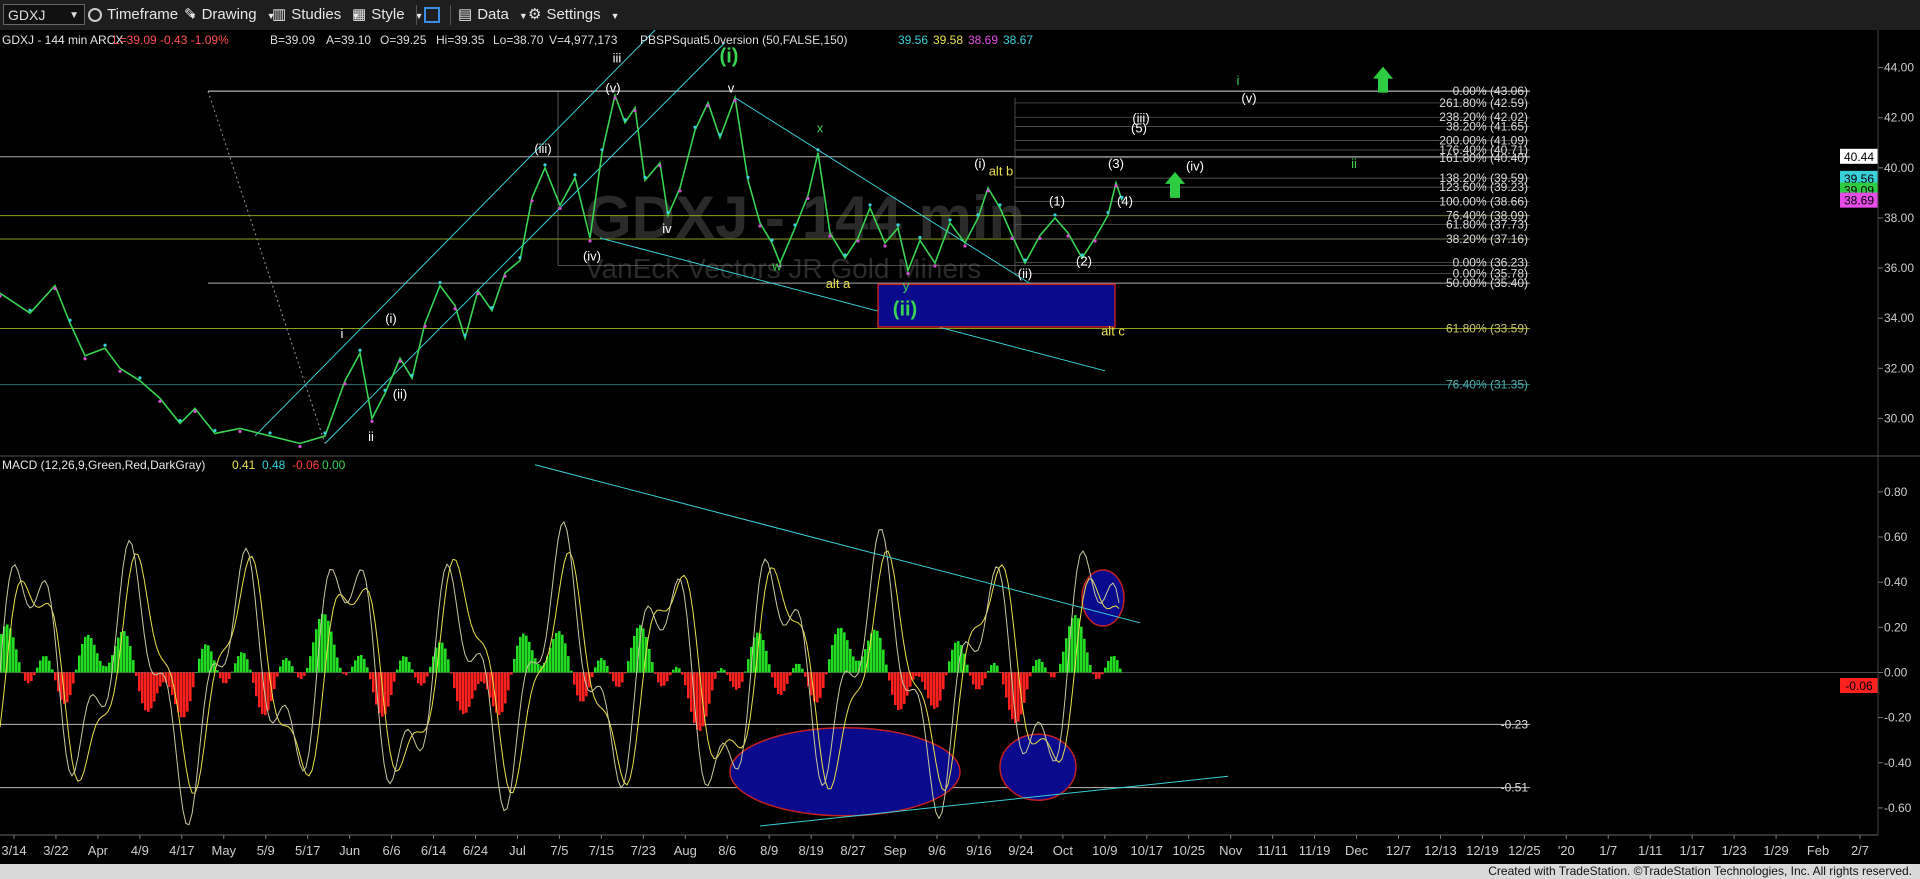 The width and height of the screenshot is (1920, 879). Describe the element at coordinates (983, 40) in the screenshot. I see `indicator-value: 38.69` at that location.